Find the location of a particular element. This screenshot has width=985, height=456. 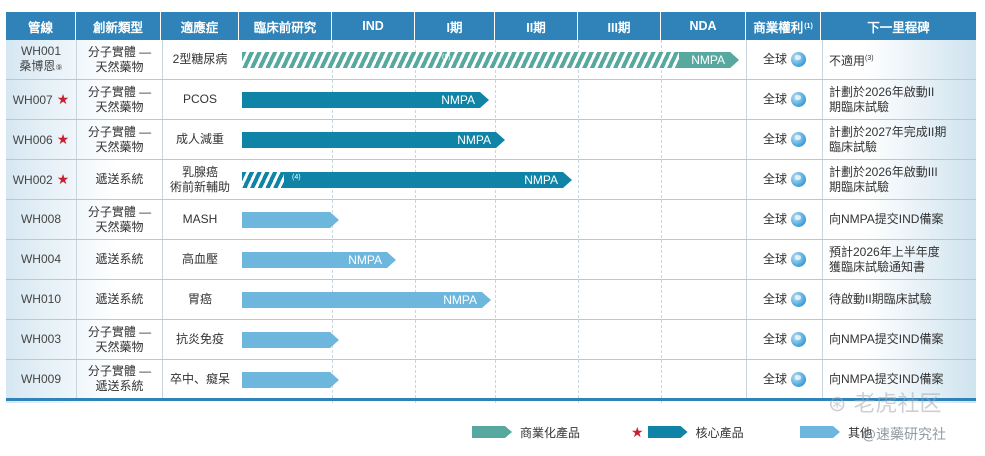

watermark-sub: @速藥研究社 is located at coordinates (904, 435).